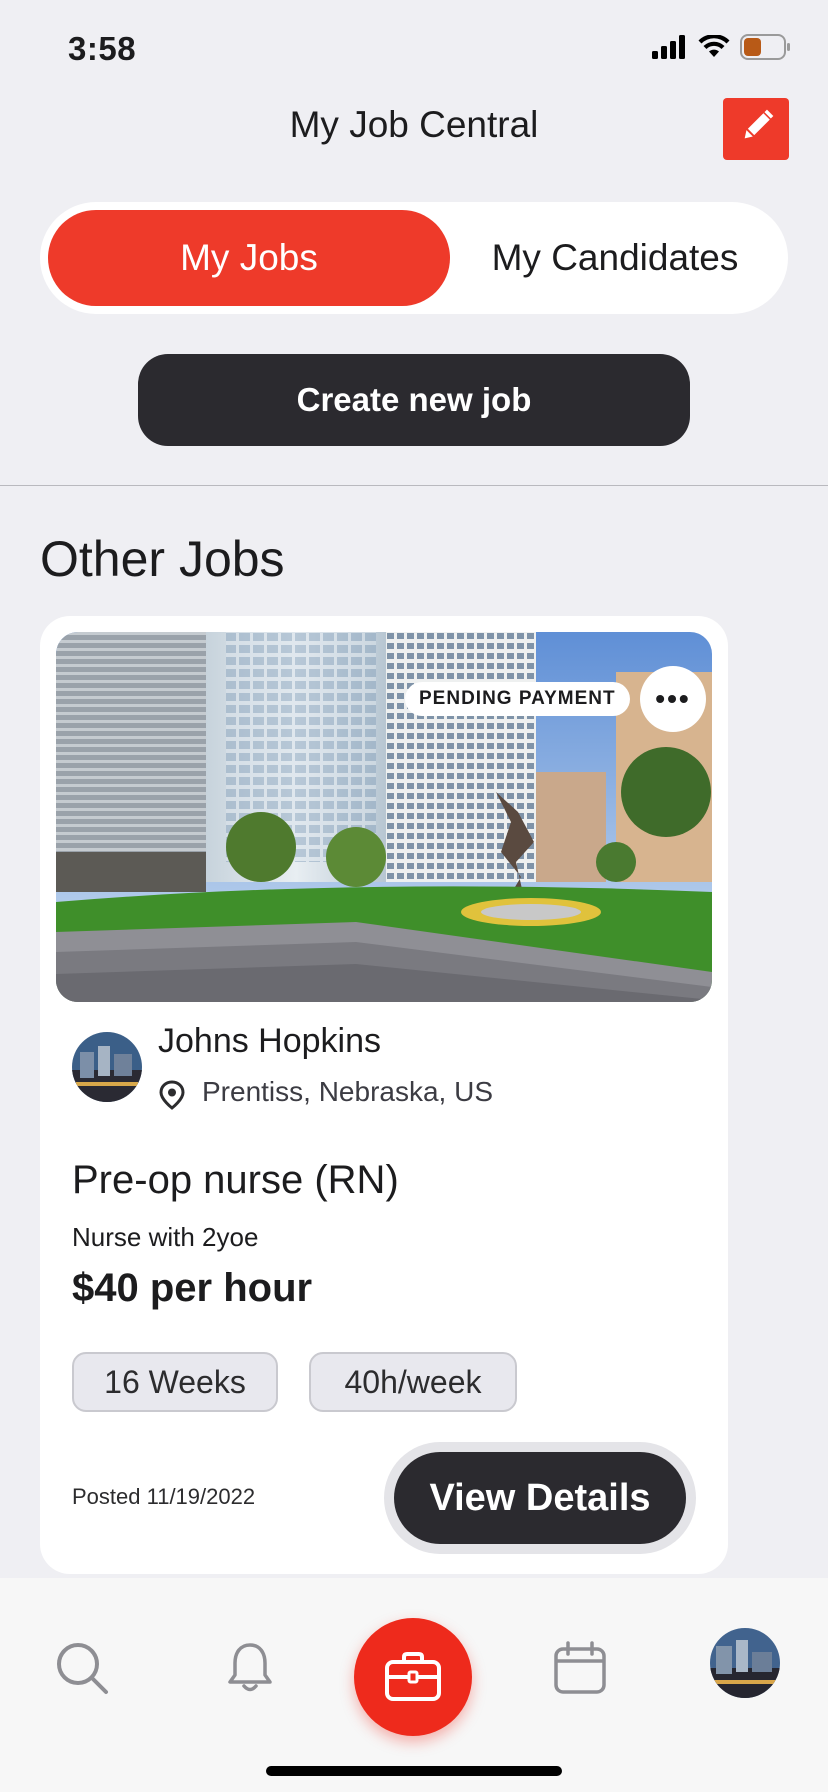  I want to click on hours-tag: 40h/week, so click(413, 1382).